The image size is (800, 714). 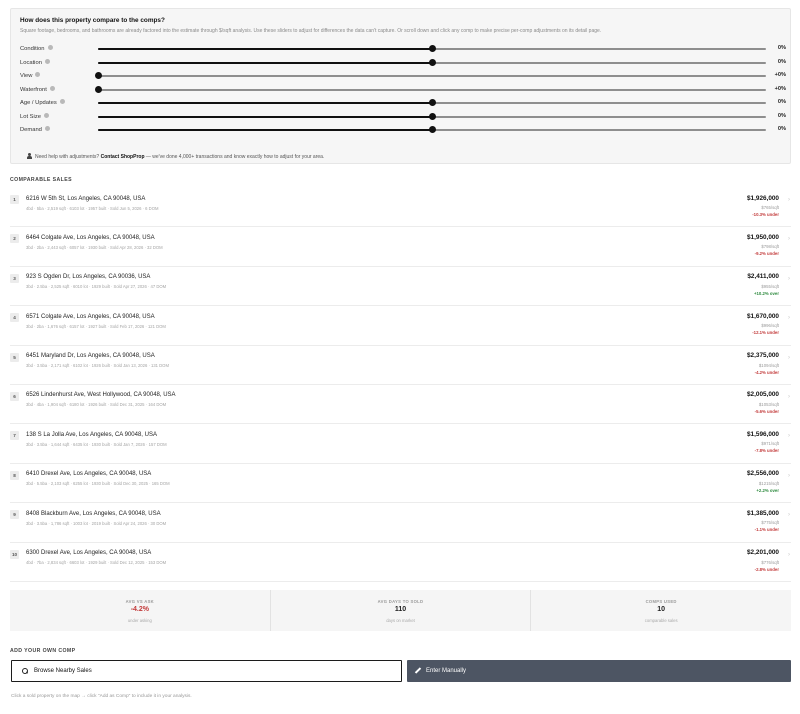 I want to click on person-icon, so click(x=29, y=156).